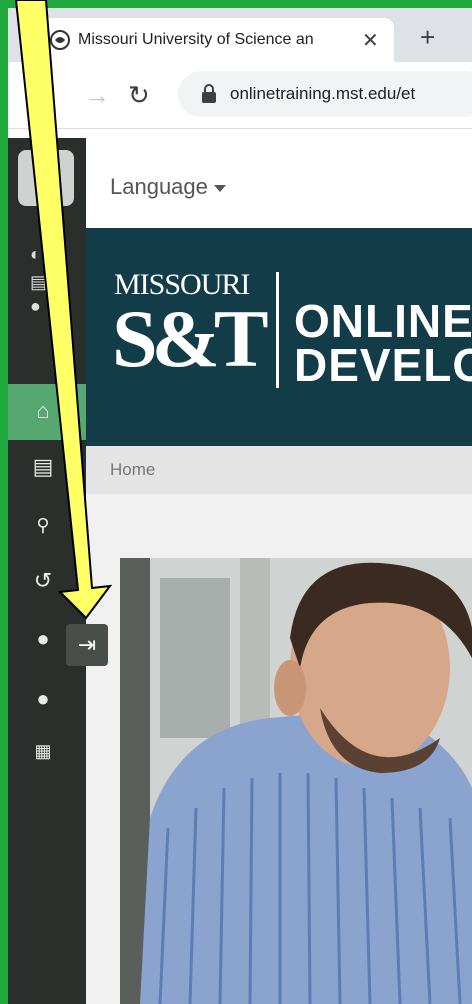 The image size is (472, 1004). Describe the element at coordinates (60, 40) in the screenshot. I see `favicon-icon` at that location.